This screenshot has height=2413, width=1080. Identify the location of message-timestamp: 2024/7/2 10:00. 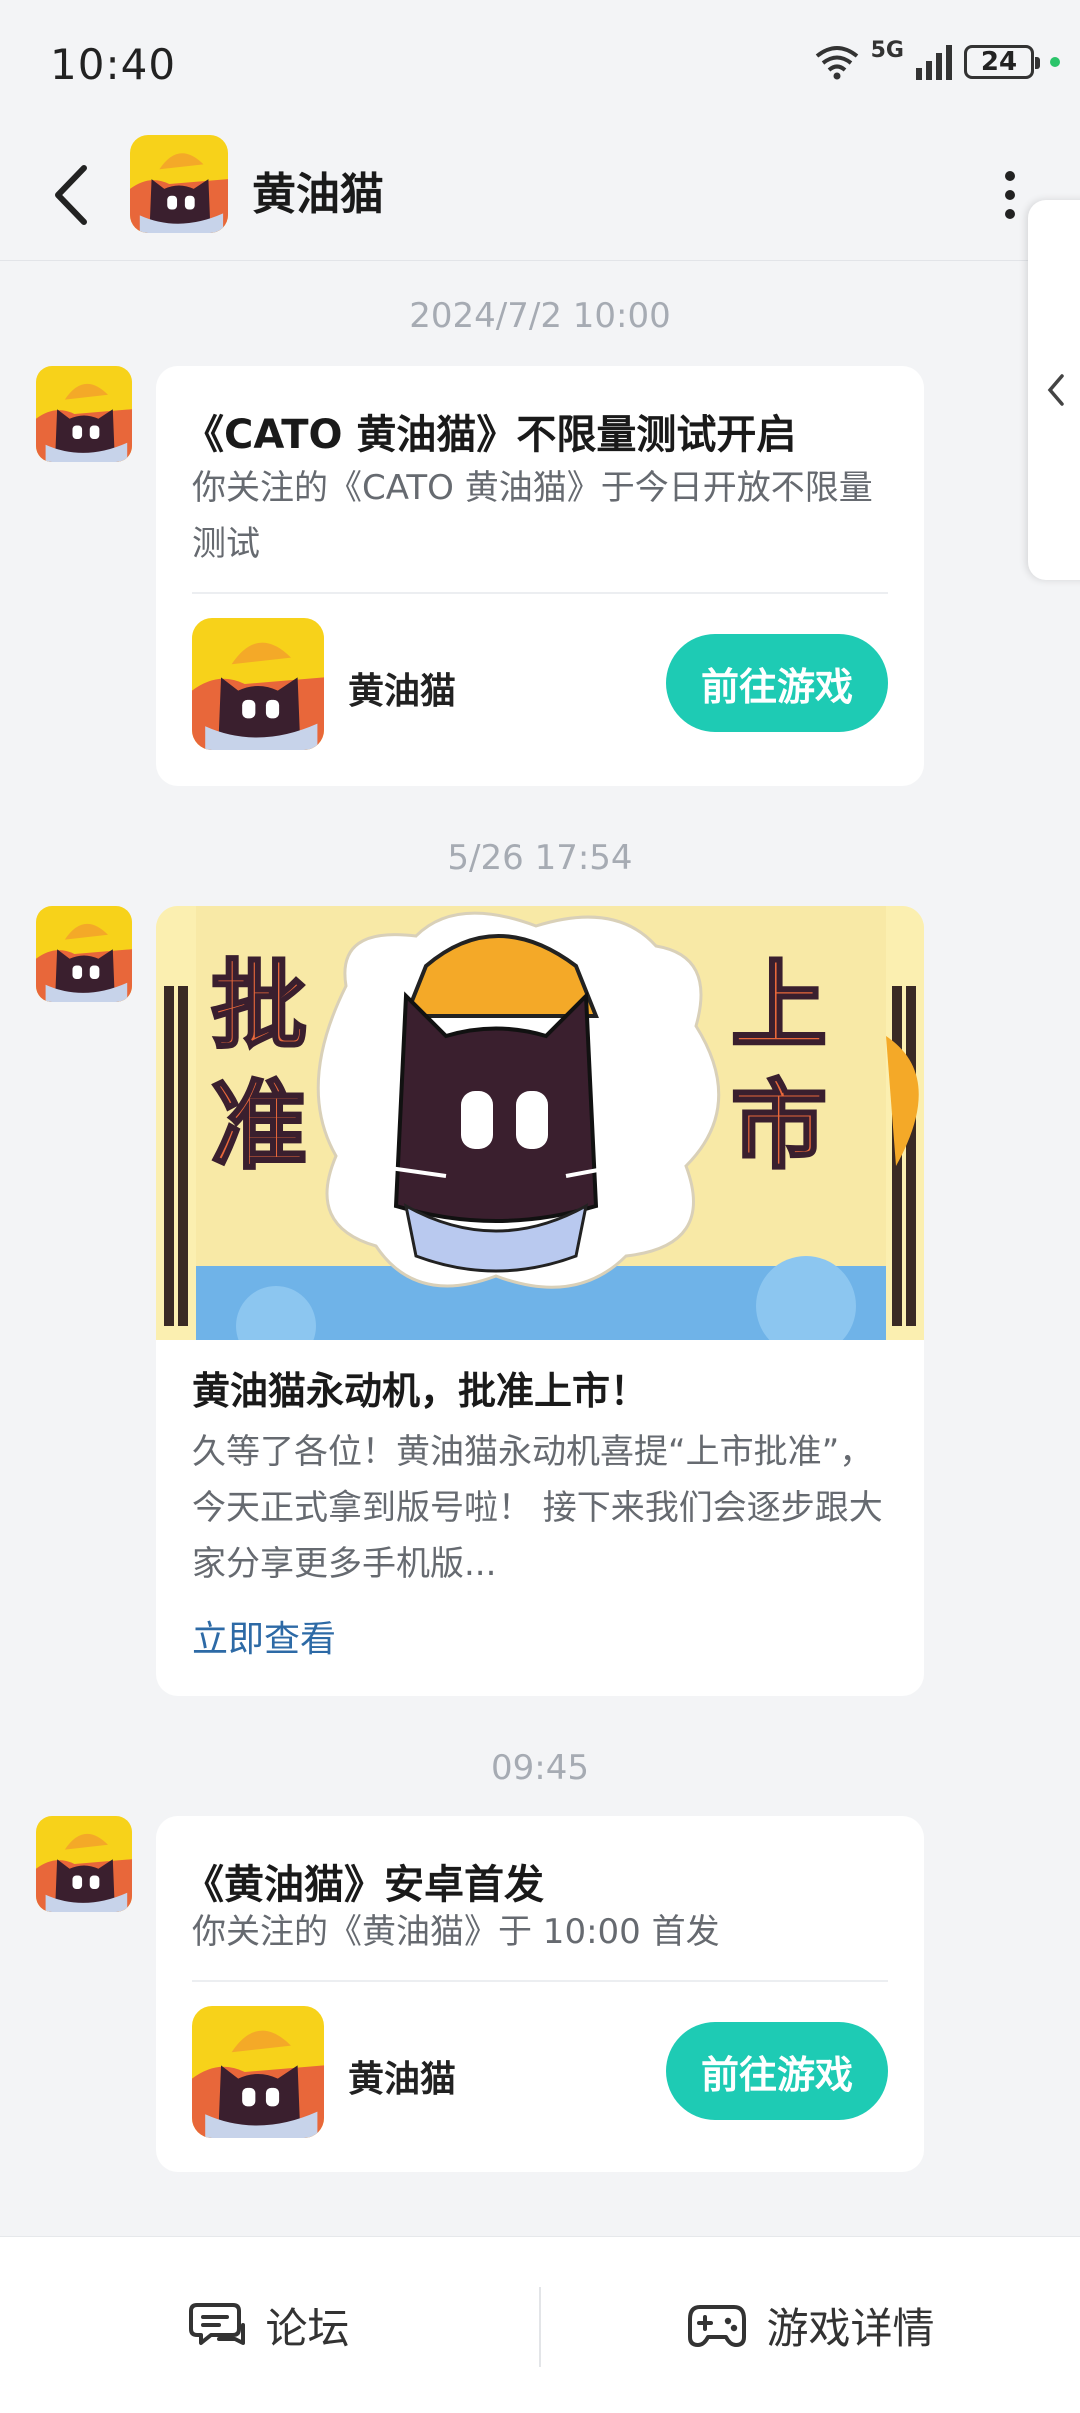
(540, 316).